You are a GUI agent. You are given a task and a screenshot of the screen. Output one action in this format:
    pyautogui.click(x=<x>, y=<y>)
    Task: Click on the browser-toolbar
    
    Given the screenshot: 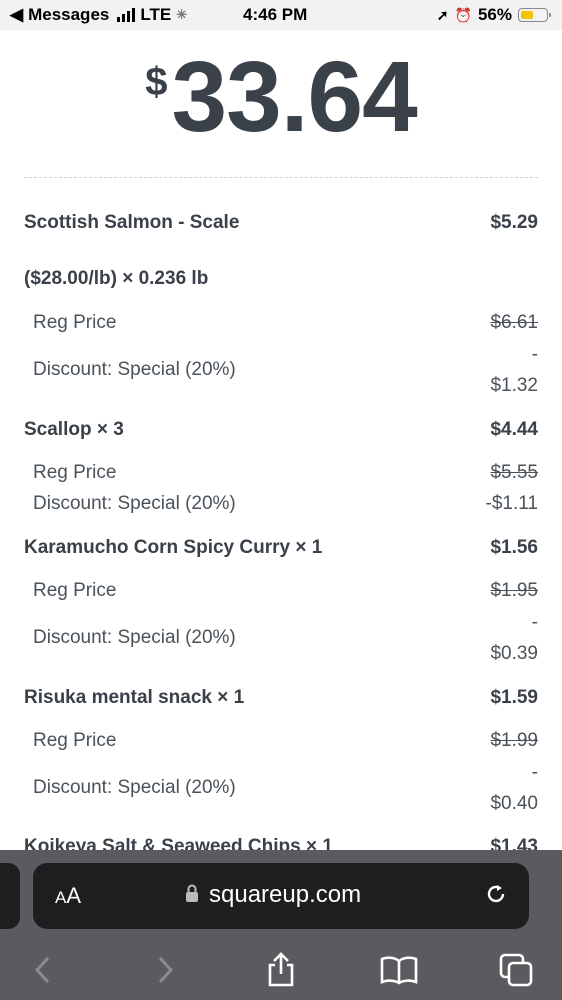 What is the action you would take?
    pyautogui.click(x=281, y=972)
    